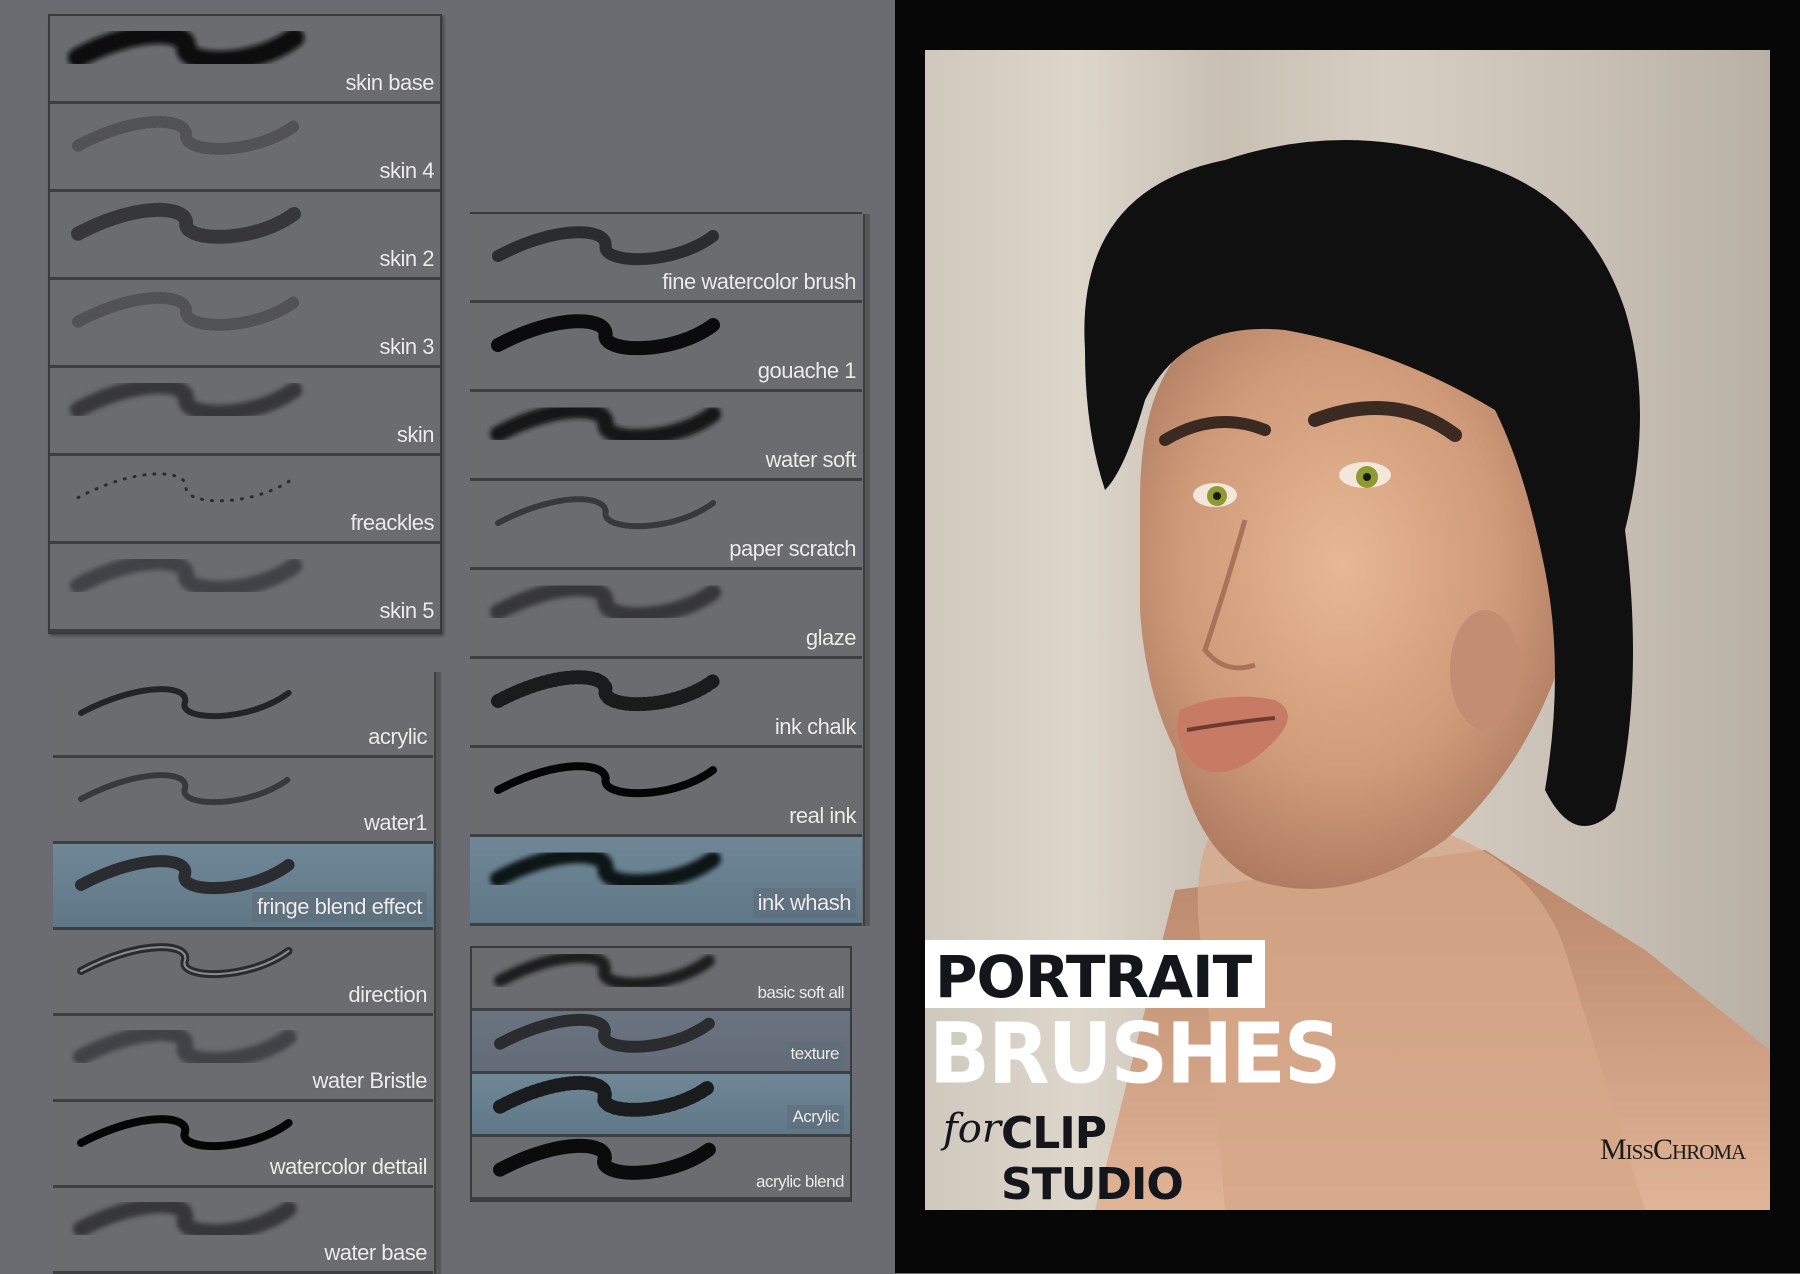  Describe the element at coordinates (348, 1166) in the screenshot. I see `brush-label: watercolor dettail` at that location.